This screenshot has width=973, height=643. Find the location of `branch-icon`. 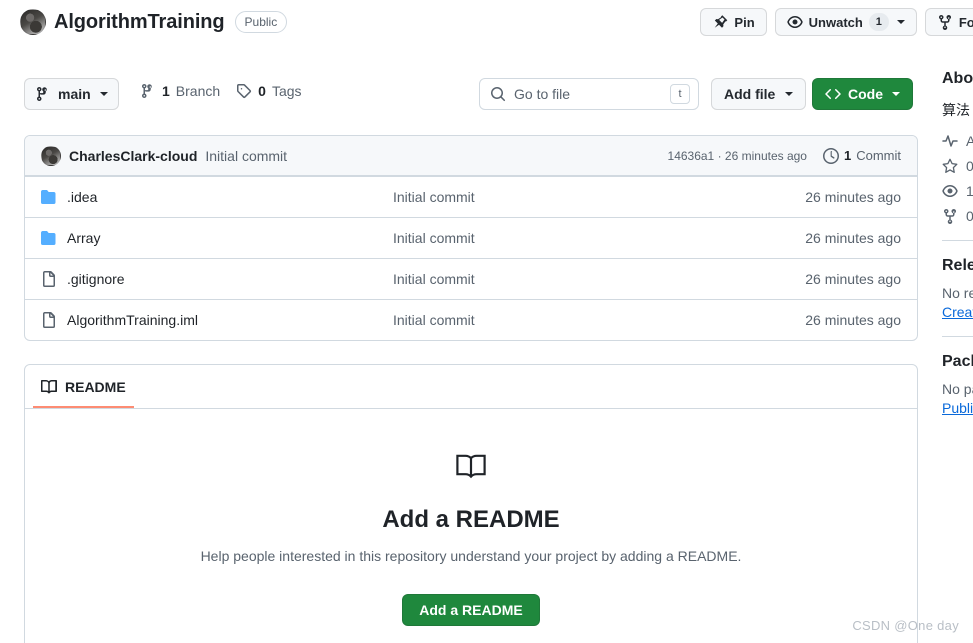

branch-icon is located at coordinates (148, 91).